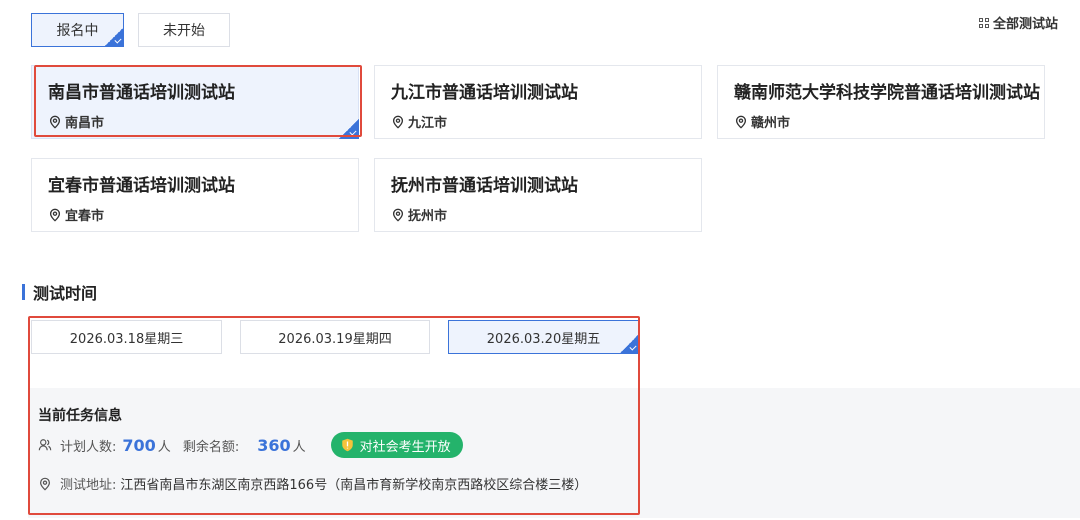 The height and width of the screenshot is (520, 1080). Describe the element at coordinates (428, 216) in the screenshot. I see `station-city: 抚州市` at that location.